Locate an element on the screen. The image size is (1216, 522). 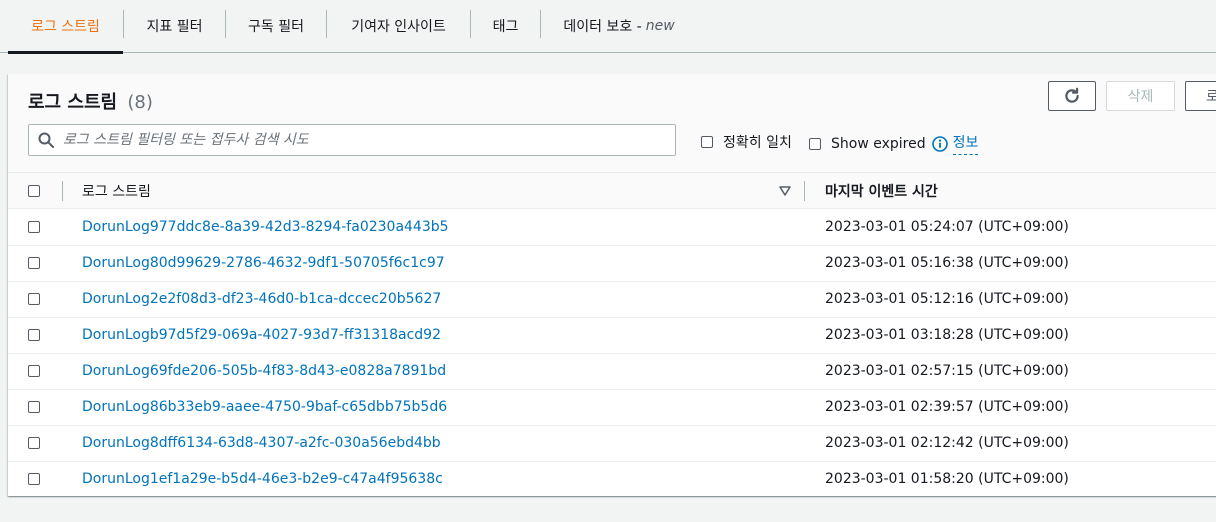
last-event-time: 2023-03-01 02:12:42 (UTC+09:00) is located at coordinates (947, 443).